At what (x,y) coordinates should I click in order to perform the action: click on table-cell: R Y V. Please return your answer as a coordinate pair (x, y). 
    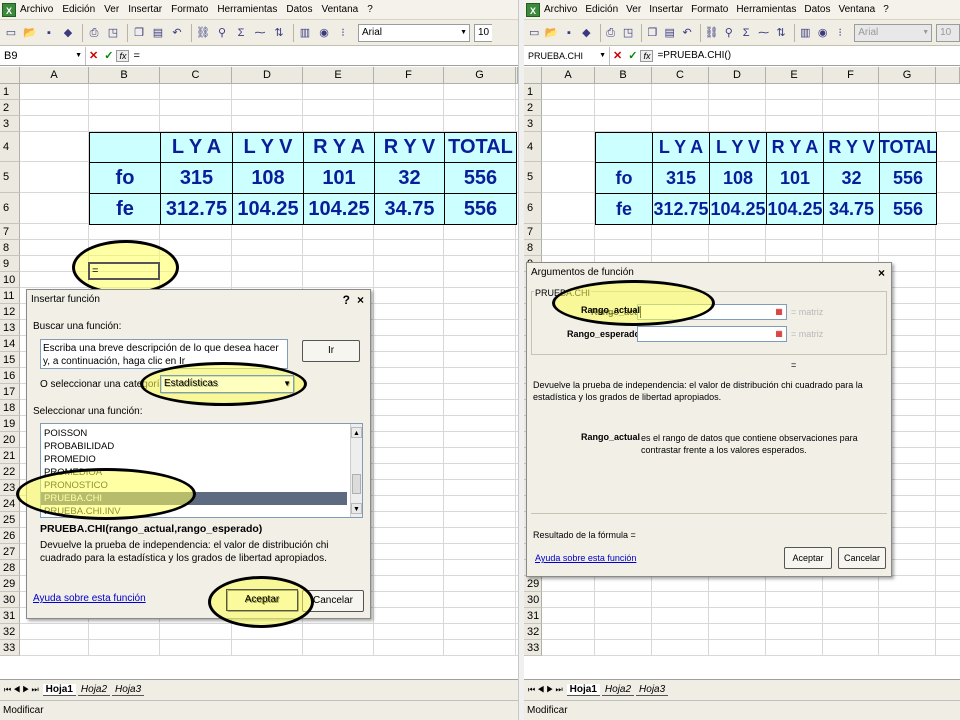
    Looking at the image, I should click on (409, 147).